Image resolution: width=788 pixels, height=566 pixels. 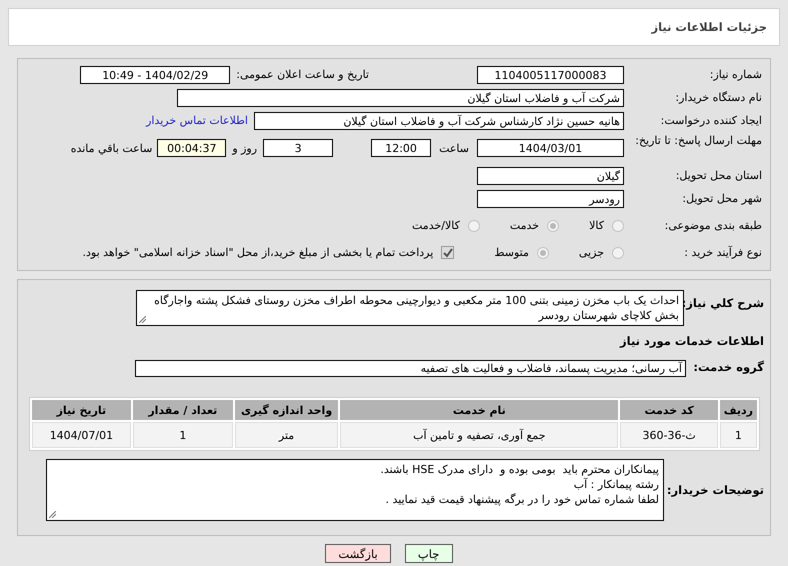 I want to click on description-field: احداث یک باب مخزن زمینی بتنی 100 متر مکعبی و دیوارچینی محوطه اطراف مخزن روستای فشکل پشته واجارگاه بخش کلاچای شهرستان رودسر, so click(x=410, y=308).